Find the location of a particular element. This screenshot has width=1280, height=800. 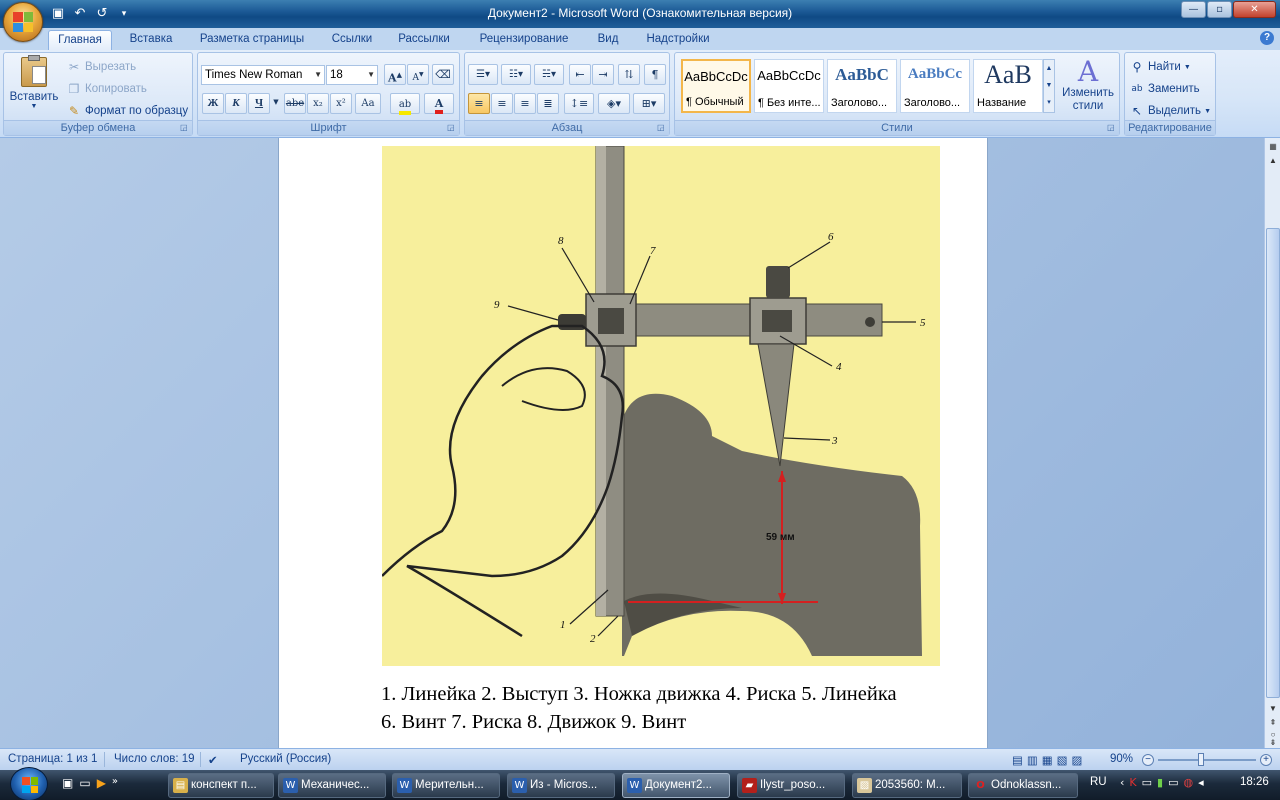

ruler-toggle-icon: ▦ is located at coordinates (1273, 147).